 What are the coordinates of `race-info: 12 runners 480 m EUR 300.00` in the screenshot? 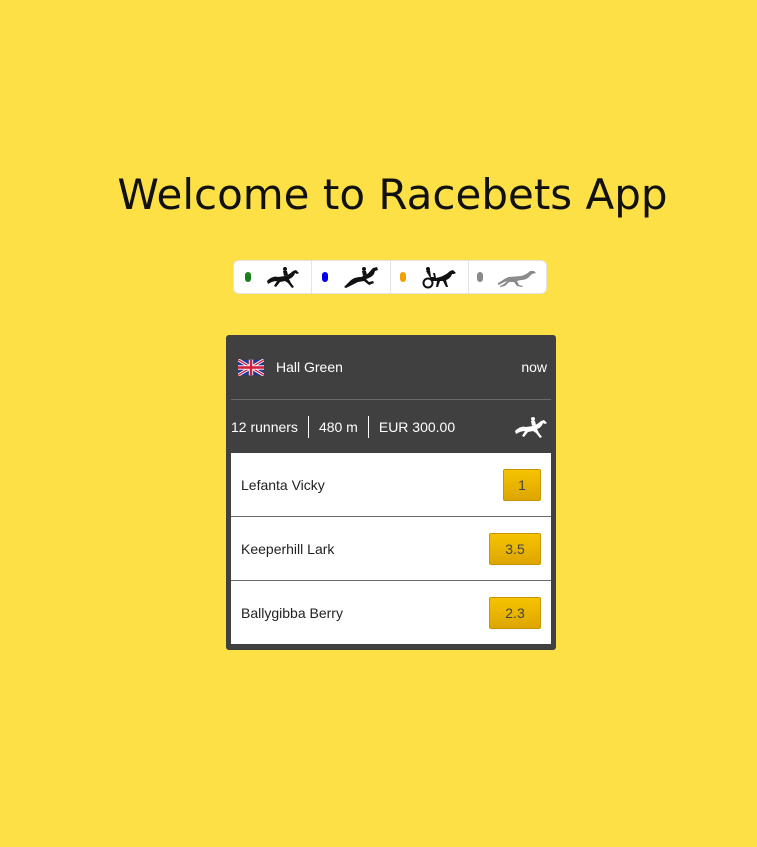 It's located at (391, 426).